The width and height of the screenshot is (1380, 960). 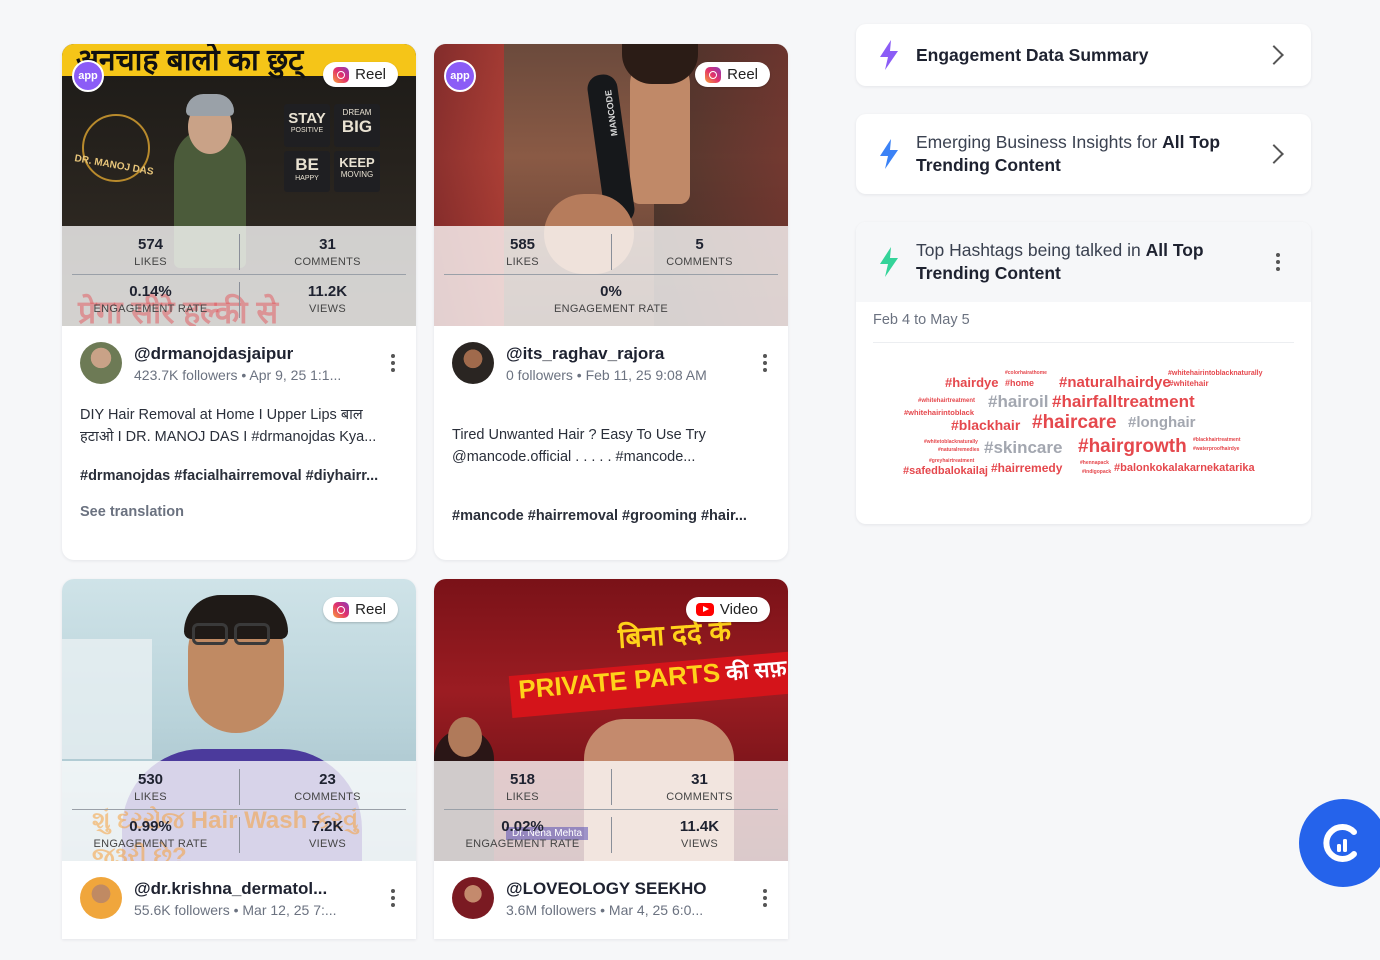 I want to click on hashtag: #whitehairtreatment, so click(x=946, y=401).